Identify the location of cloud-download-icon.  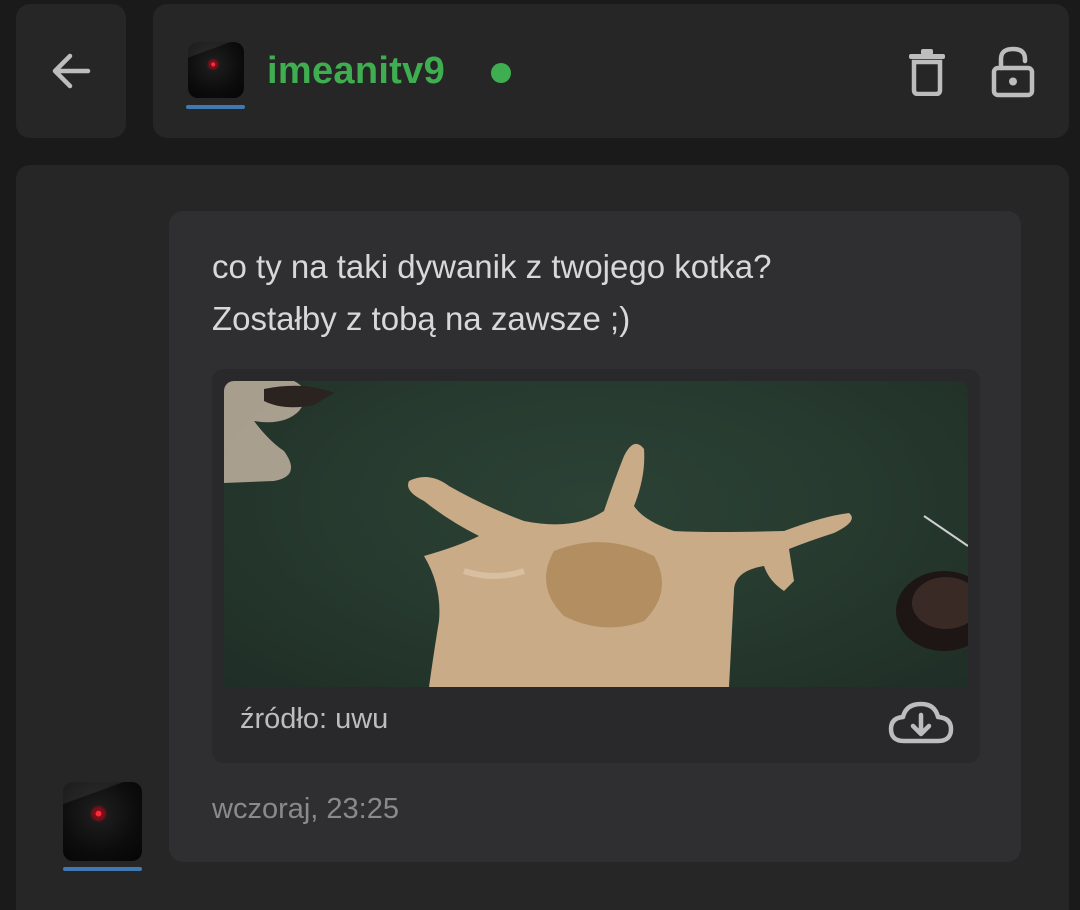
(921, 722).